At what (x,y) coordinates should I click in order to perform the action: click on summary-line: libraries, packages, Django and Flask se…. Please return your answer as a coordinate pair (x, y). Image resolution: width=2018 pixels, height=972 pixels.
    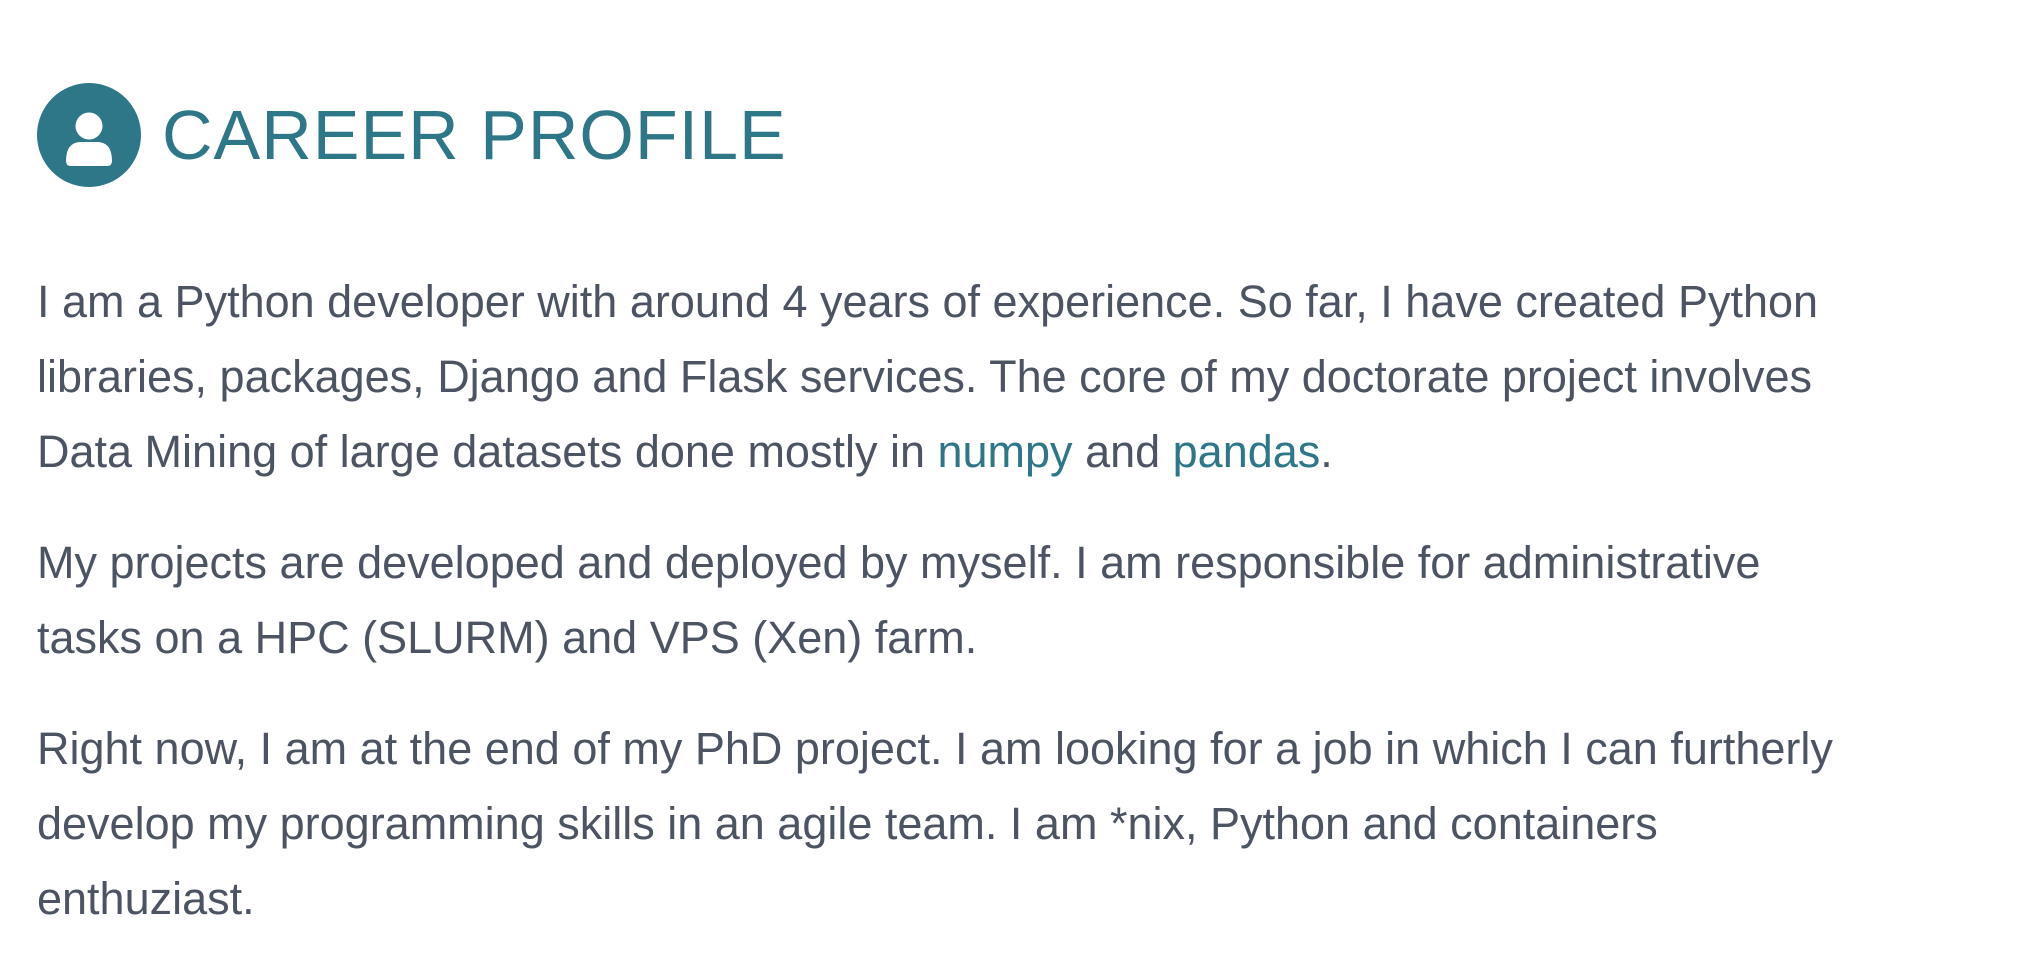
    Looking at the image, I should click on (924, 376).